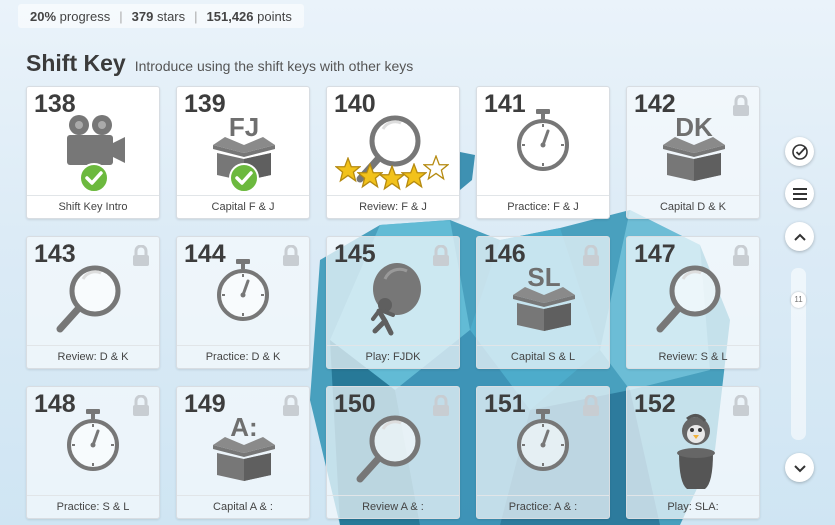 This screenshot has height=525, width=835. What do you see at coordinates (93, 356) in the screenshot?
I see `lesson-label: Review: D & K` at bounding box center [93, 356].